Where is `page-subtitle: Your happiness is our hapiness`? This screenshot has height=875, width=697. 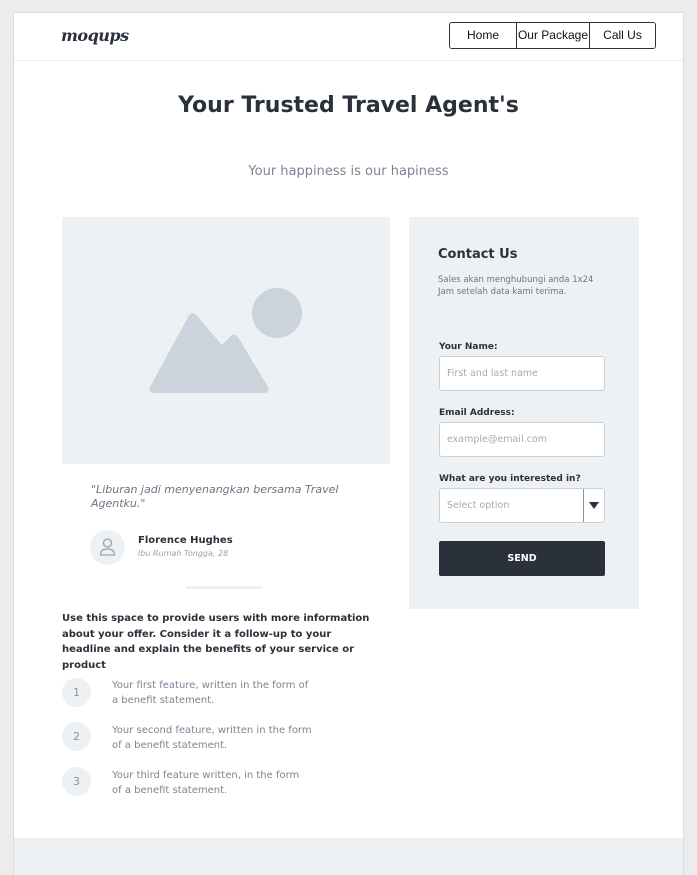 page-subtitle: Your happiness is our hapiness is located at coordinates (348, 171).